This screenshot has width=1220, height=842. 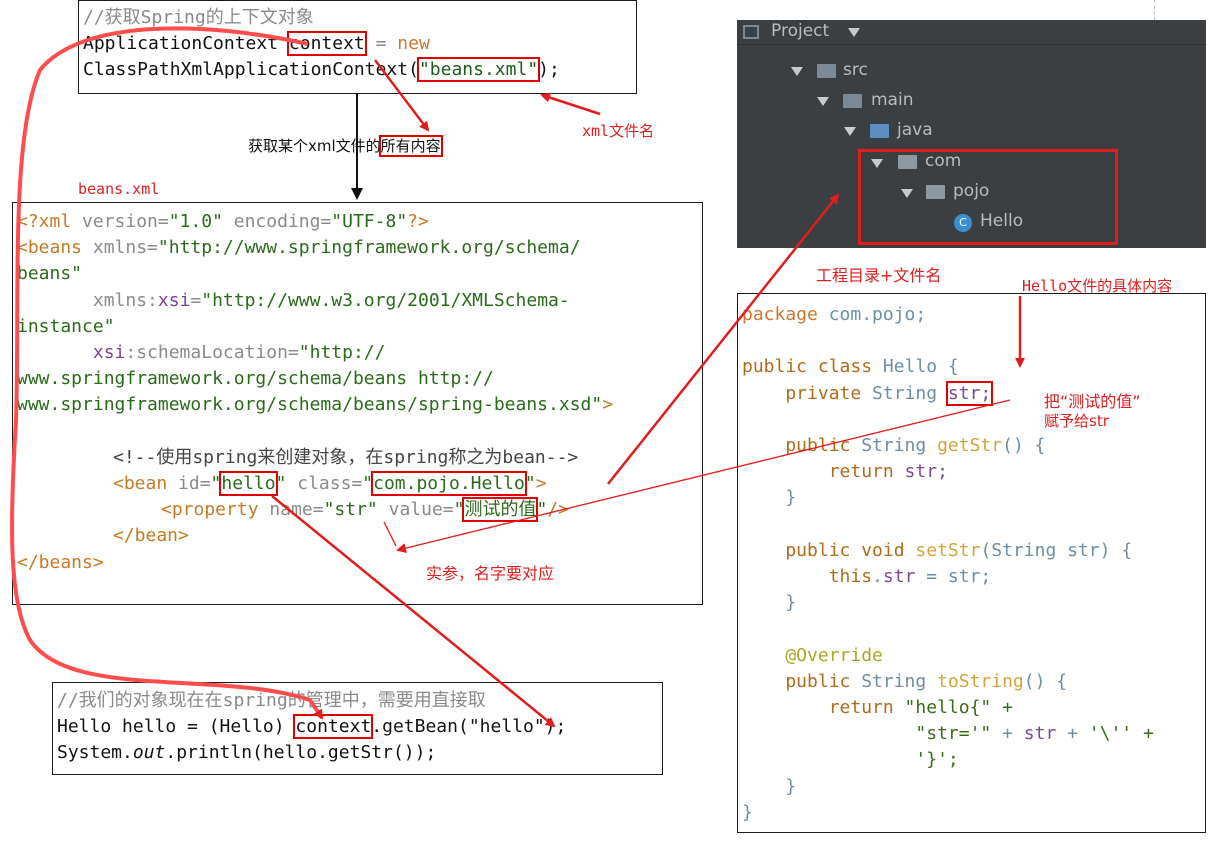 I want to click on bean-id-to-getbean-arrow, so click(x=413, y=611).